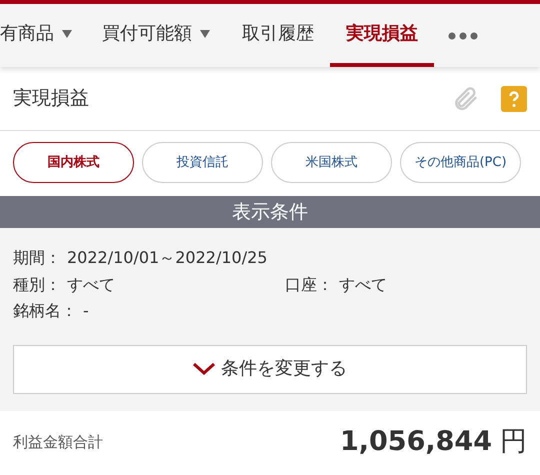 The image size is (540, 475). Describe the element at coordinates (382, 35) in the screenshot. I see `nav-tab: 実現損益` at that location.